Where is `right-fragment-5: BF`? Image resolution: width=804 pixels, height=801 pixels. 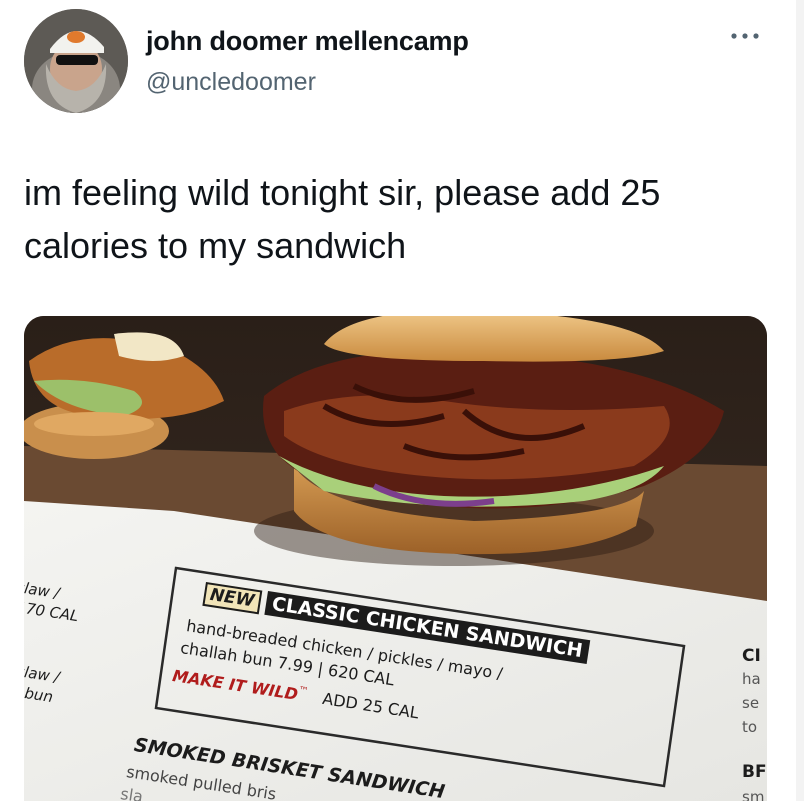
right-fragment-5: BF is located at coordinates (754, 772).